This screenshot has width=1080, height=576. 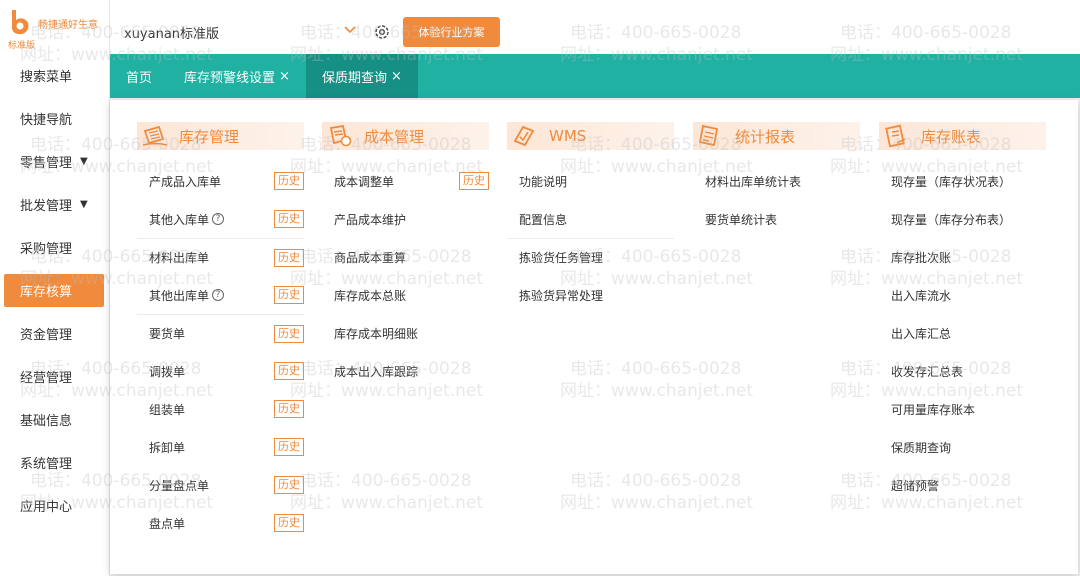 I want to click on menu-item: 调拨单 历史, so click(x=220, y=371).